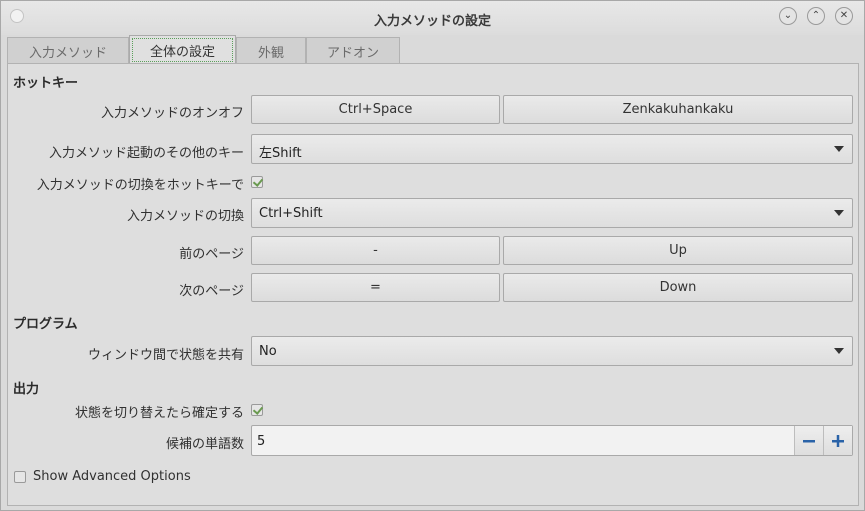 The height and width of the screenshot is (511, 865). Describe the element at coordinates (140, 185) in the screenshot. I see `switch-hotkey-label: 入力メソッドの切換をホットキーで` at that location.